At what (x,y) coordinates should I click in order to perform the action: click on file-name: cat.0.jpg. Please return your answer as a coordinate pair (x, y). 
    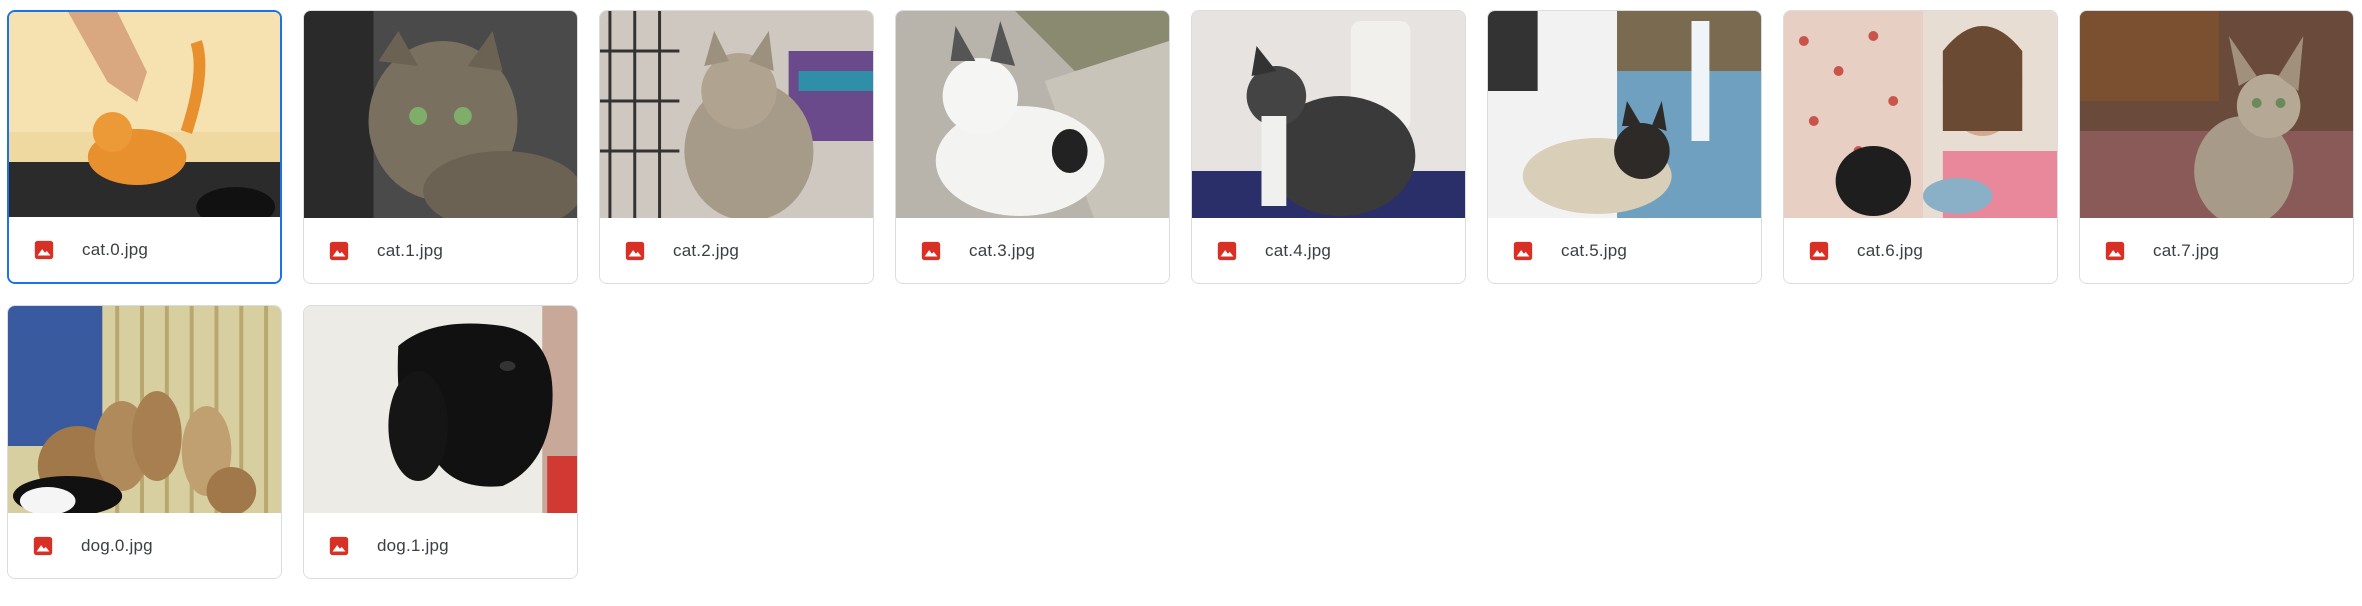
    Looking at the image, I should click on (115, 249).